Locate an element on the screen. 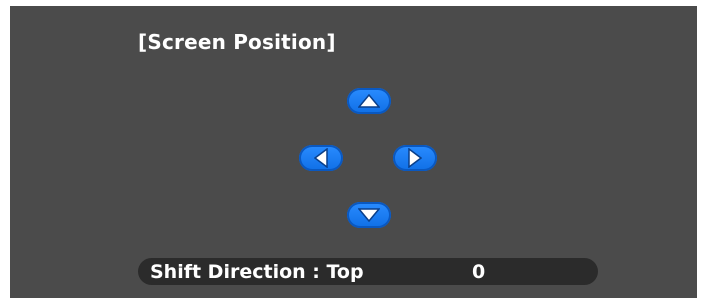 The image size is (707, 305). shift-down-button is located at coordinates (369, 215).